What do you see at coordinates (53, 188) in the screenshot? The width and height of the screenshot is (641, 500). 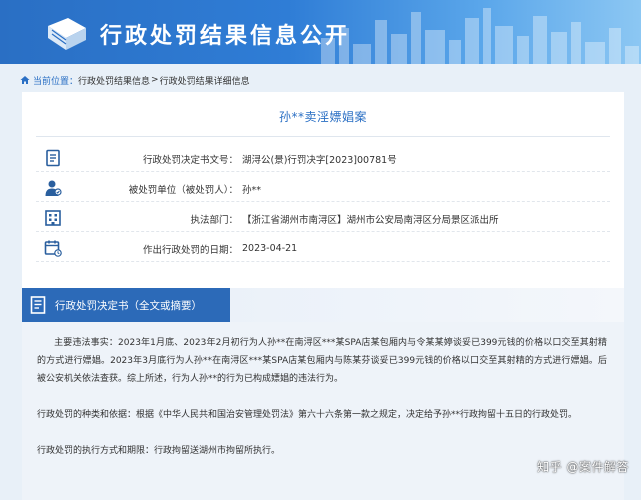 I see `person-icon` at bounding box center [53, 188].